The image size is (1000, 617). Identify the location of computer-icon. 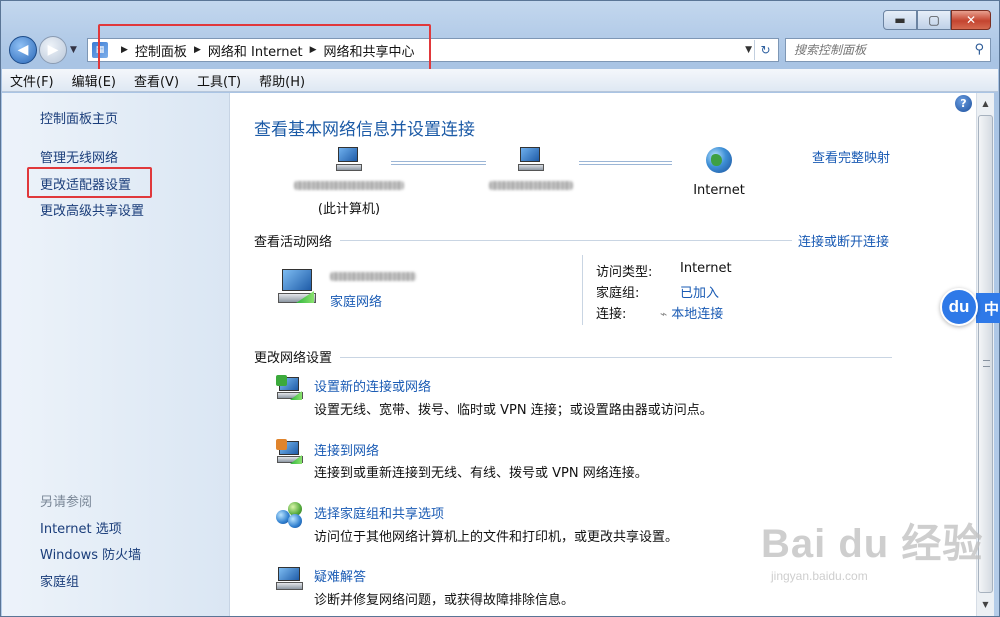
(349, 160).